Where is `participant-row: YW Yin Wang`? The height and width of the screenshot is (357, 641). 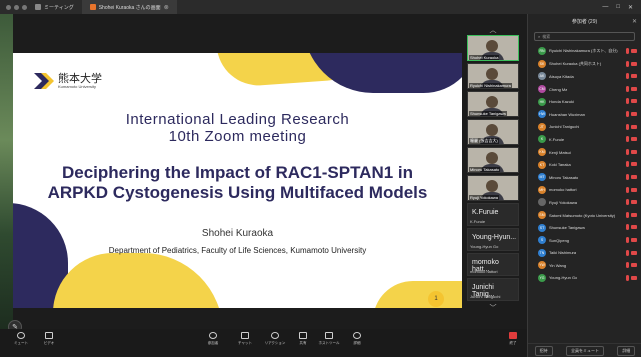
participant-row: YW Yin Wang is located at coordinates (584, 265).